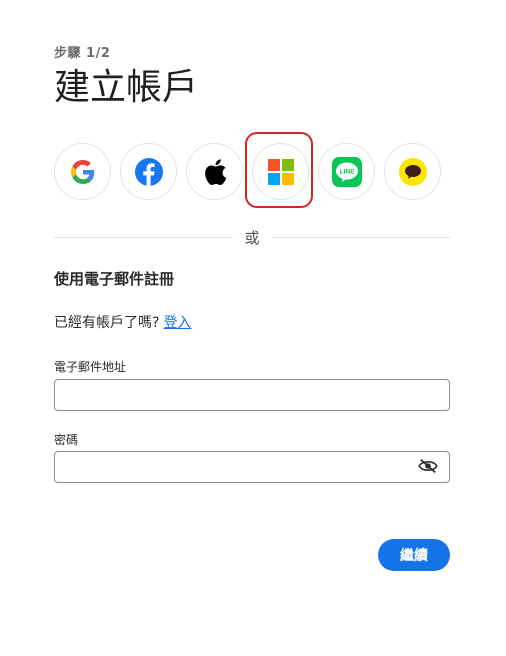  What do you see at coordinates (90, 367) in the screenshot?
I see `email-label: 電子郵件地址` at bounding box center [90, 367].